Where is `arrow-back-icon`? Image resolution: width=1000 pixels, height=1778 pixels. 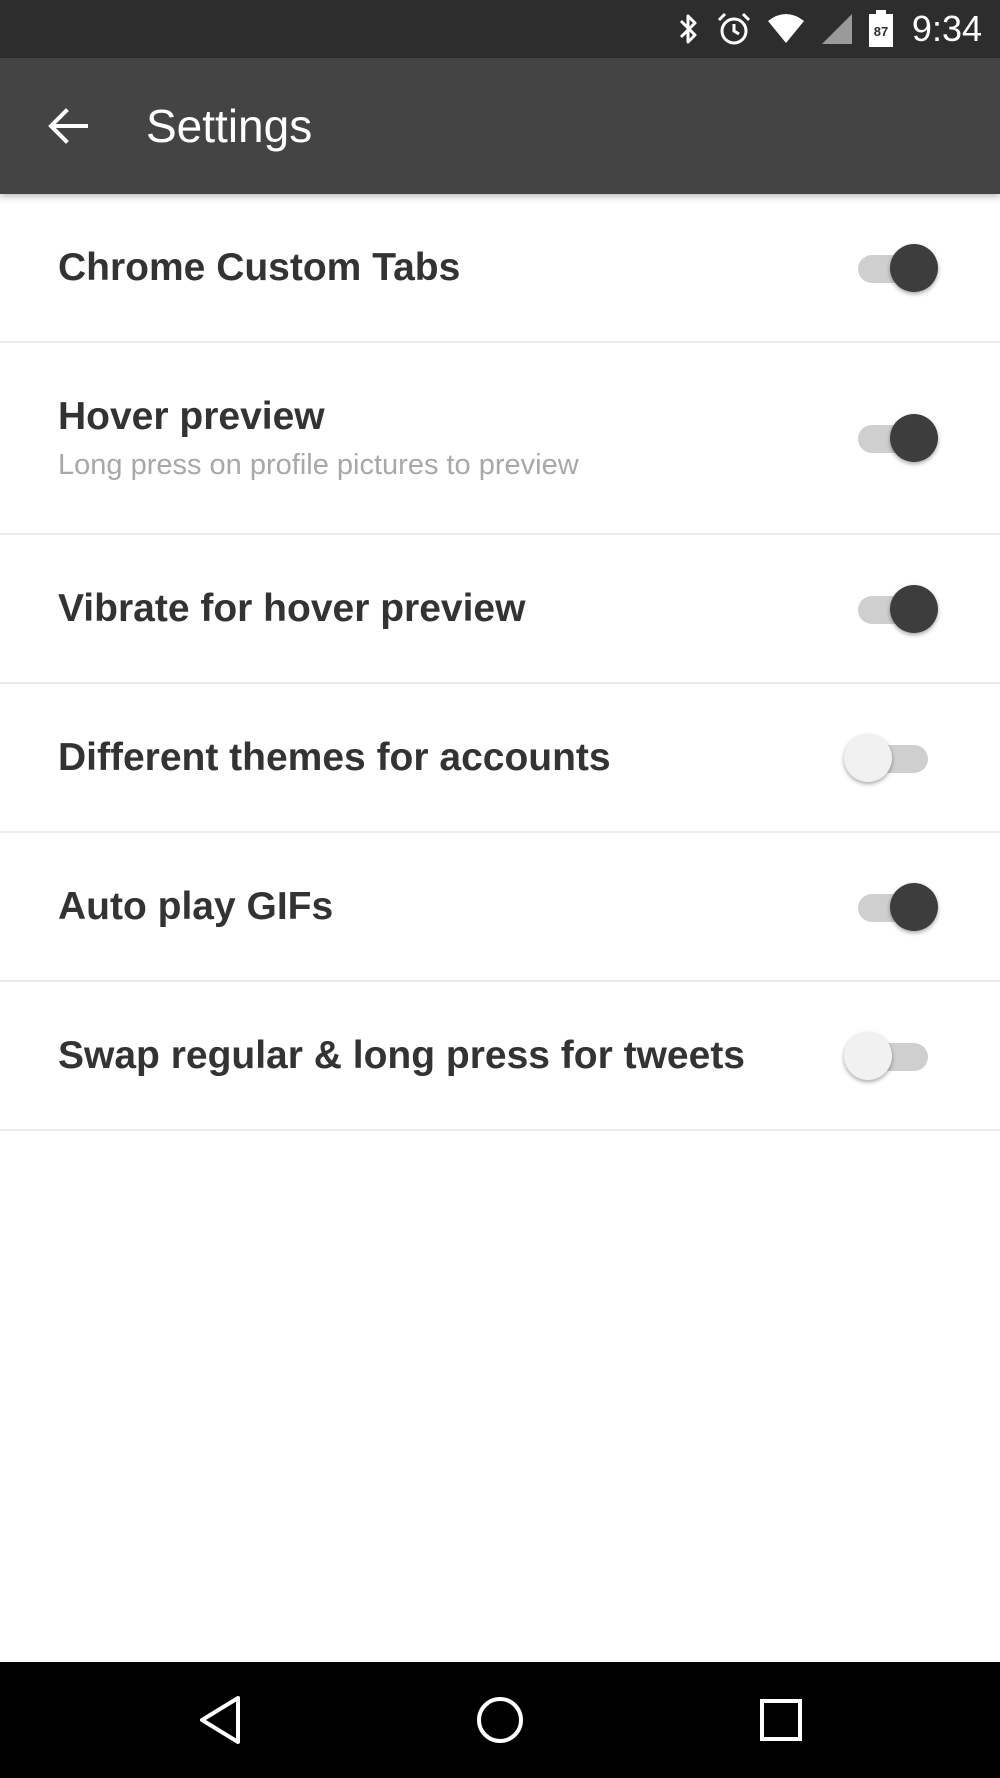
arrow-back-icon is located at coordinates (68, 126).